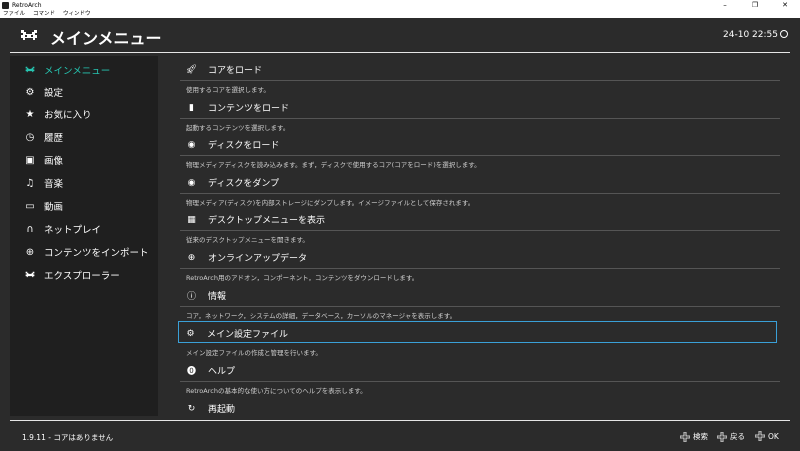 Image resolution: width=800 pixels, height=451 pixels. I want to click on sidebar-item-video: ▭ 動画, so click(84, 206).